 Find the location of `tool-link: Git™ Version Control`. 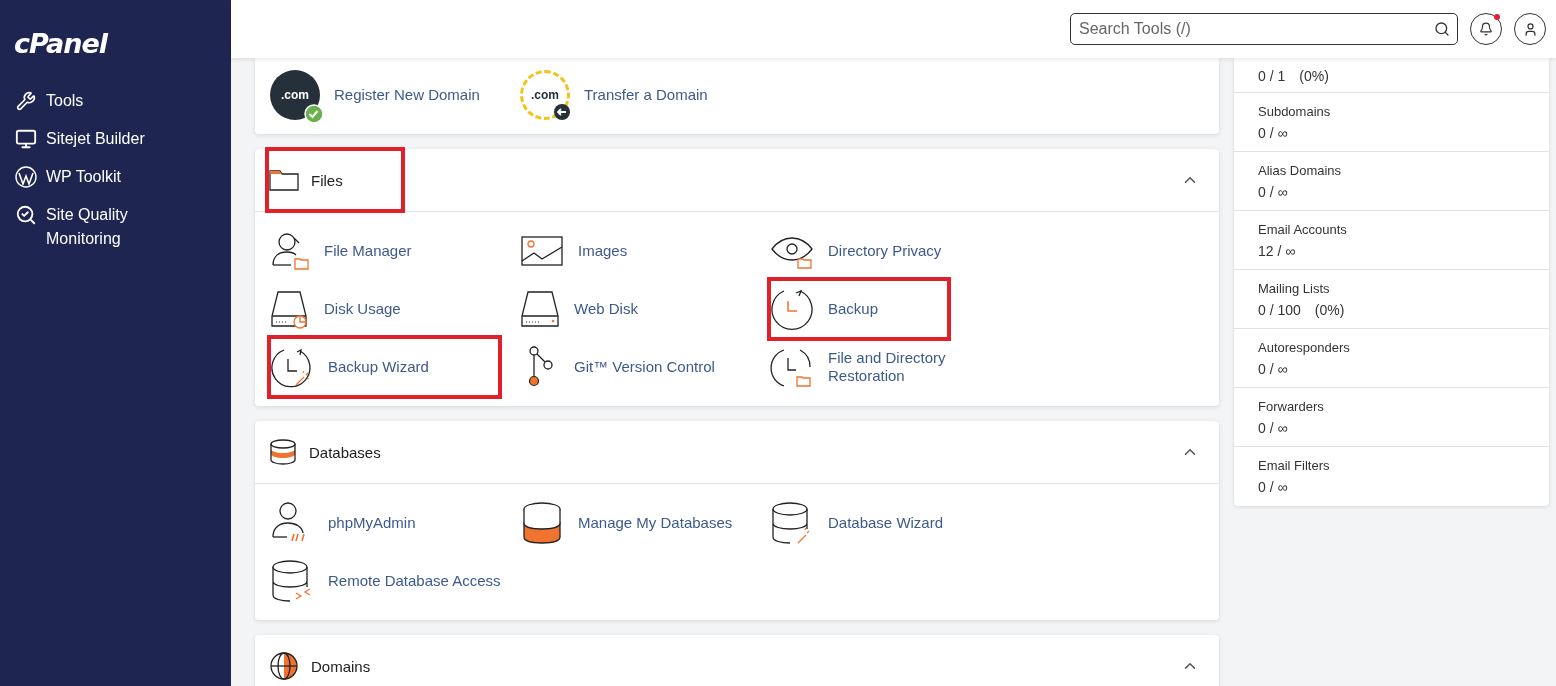

tool-link: Git™ Version Control is located at coordinates (622, 367).